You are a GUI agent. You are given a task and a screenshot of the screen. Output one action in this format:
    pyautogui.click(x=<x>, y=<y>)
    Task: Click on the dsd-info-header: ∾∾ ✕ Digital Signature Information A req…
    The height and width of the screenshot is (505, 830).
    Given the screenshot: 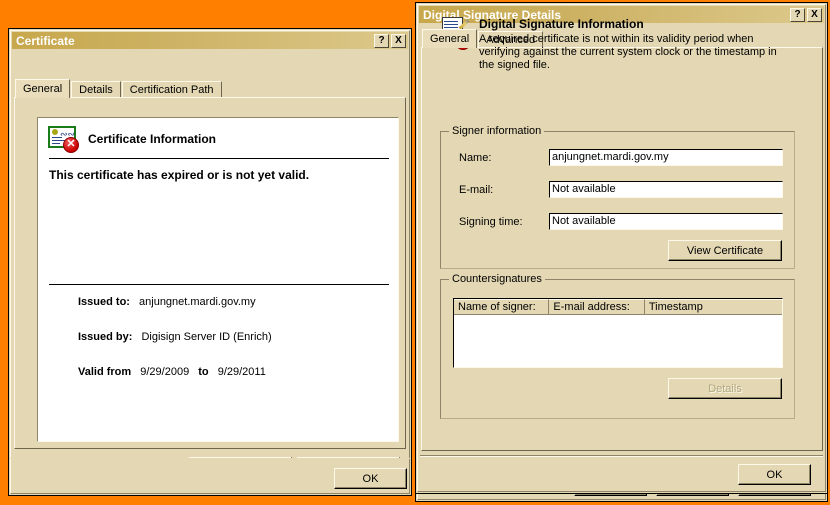 What is the action you would take?
    pyautogui.click(x=615, y=44)
    